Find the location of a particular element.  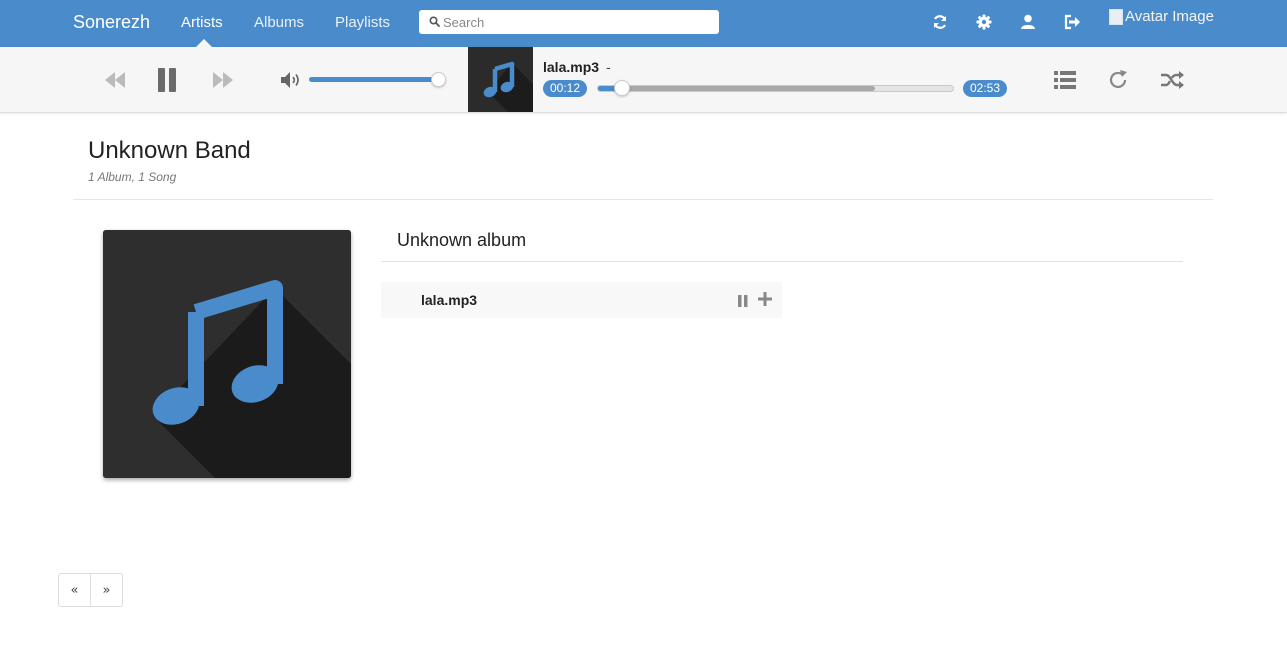

logout-icon is located at coordinates (1072, 22).